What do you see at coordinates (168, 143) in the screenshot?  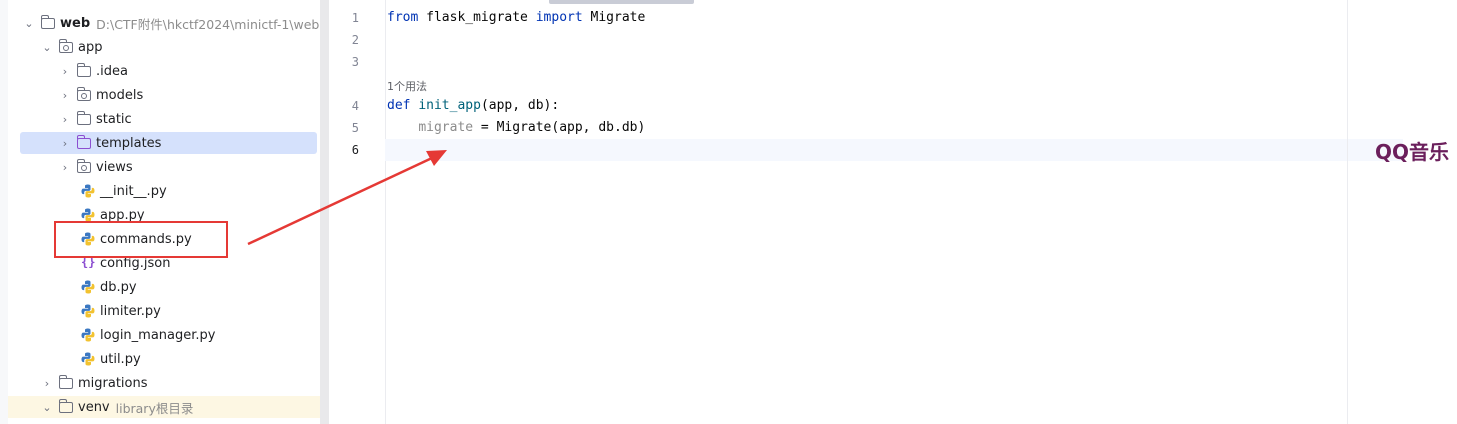 I see `tree-item-templates: › templates` at bounding box center [168, 143].